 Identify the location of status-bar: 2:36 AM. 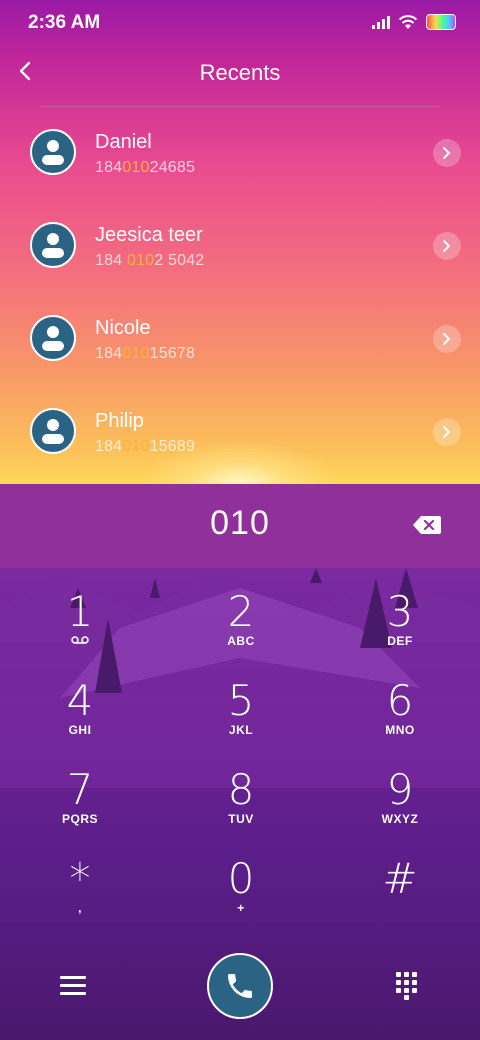
(240, 22).